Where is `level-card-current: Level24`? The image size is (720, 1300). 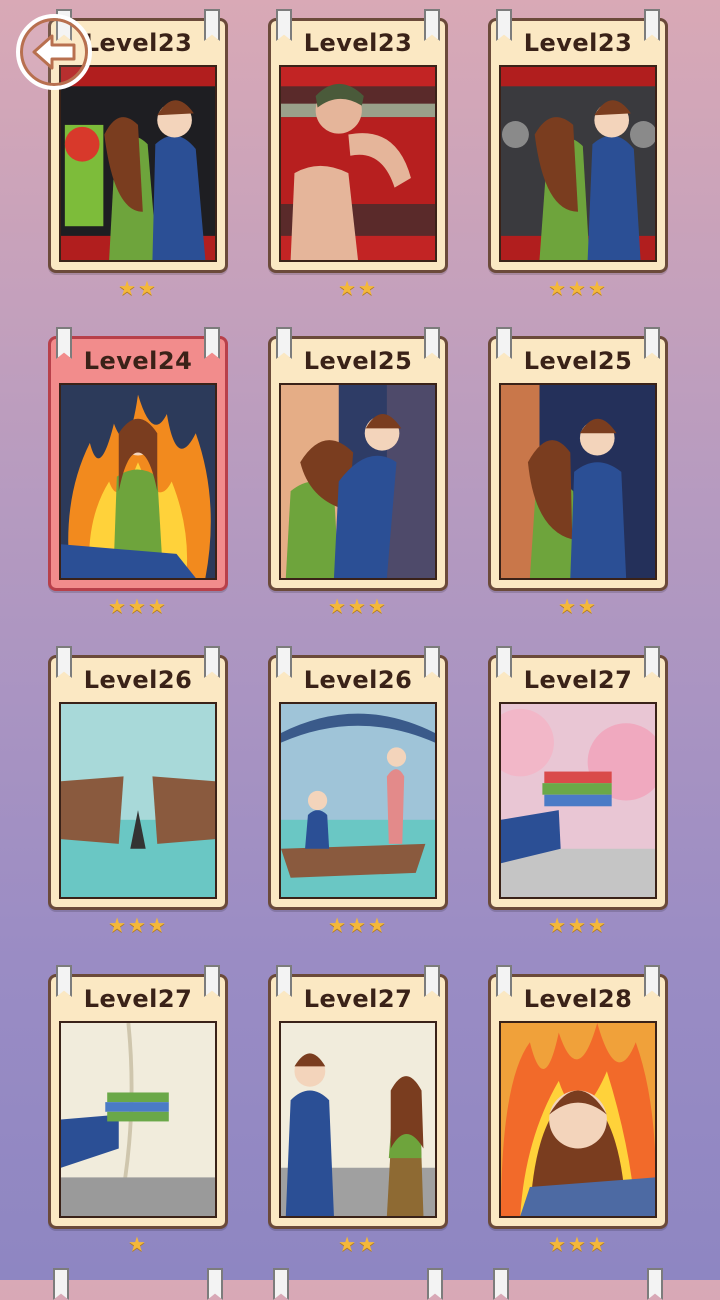 level-card-current: Level24 is located at coordinates (138, 459).